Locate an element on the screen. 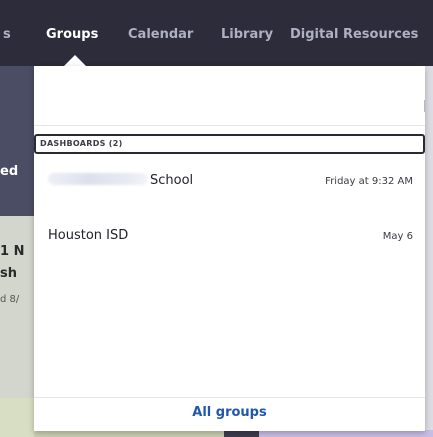  nav-item-calendar: Calendar is located at coordinates (160, 34).